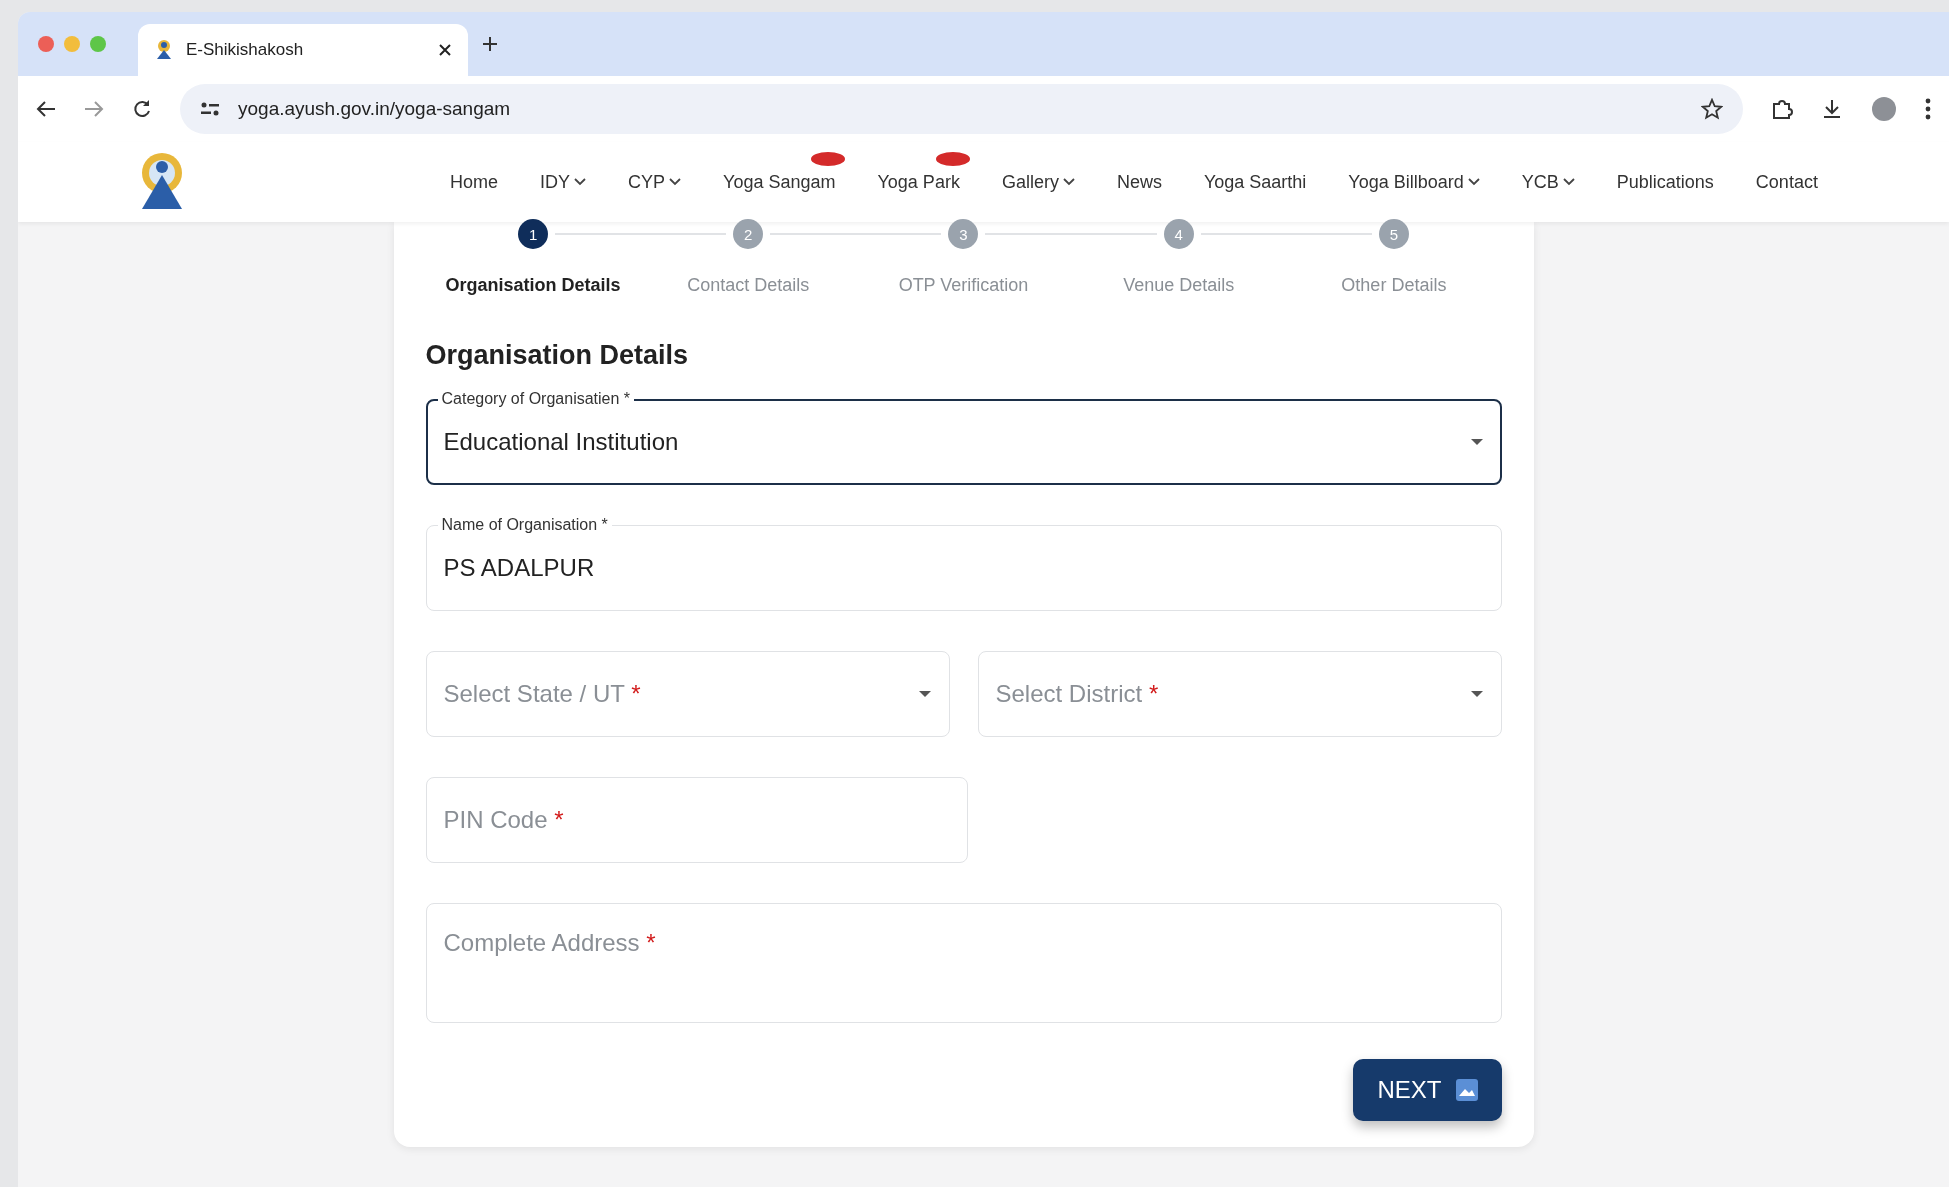 This screenshot has height=1187, width=1949. I want to click on browser-tab: E-Shikishakosh, so click(303, 50).